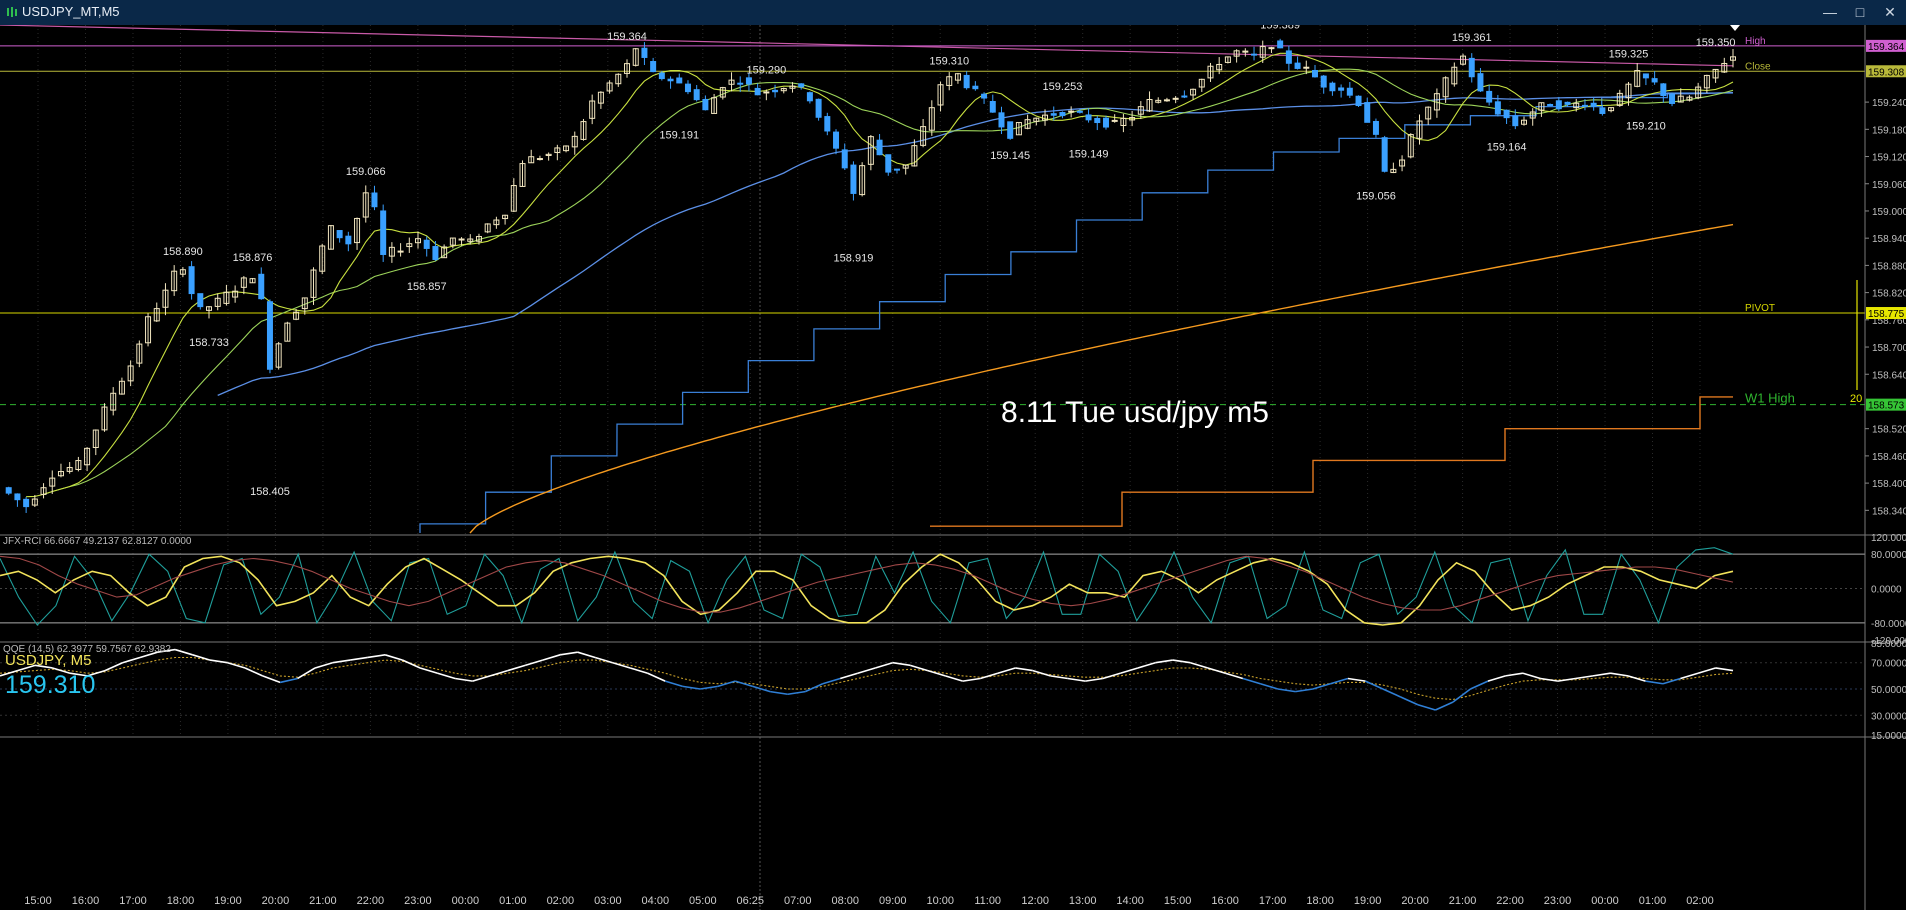 The height and width of the screenshot is (910, 1906). What do you see at coordinates (987, 901) in the screenshot?
I see `x-tick-label: 11:00` at bounding box center [987, 901].